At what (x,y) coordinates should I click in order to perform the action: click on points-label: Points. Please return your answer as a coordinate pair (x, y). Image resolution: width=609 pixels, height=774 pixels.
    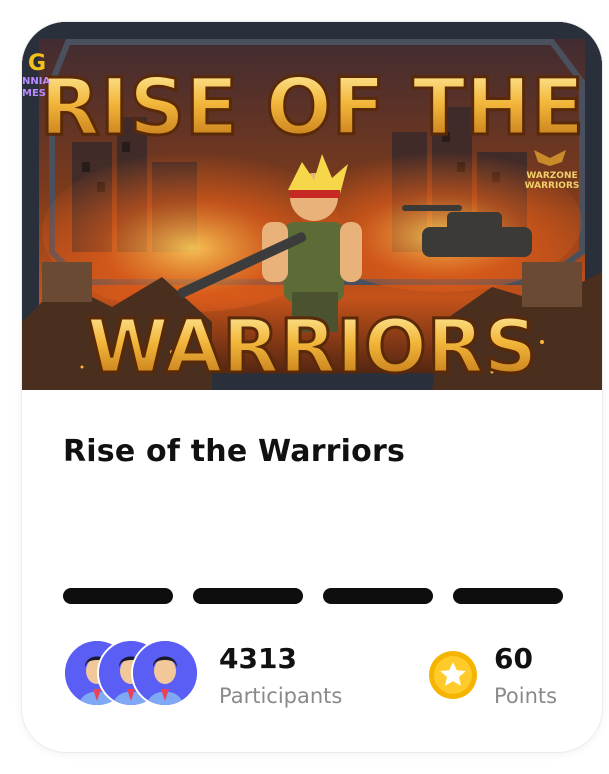
    Looking at the image, I should click on (526, 696).